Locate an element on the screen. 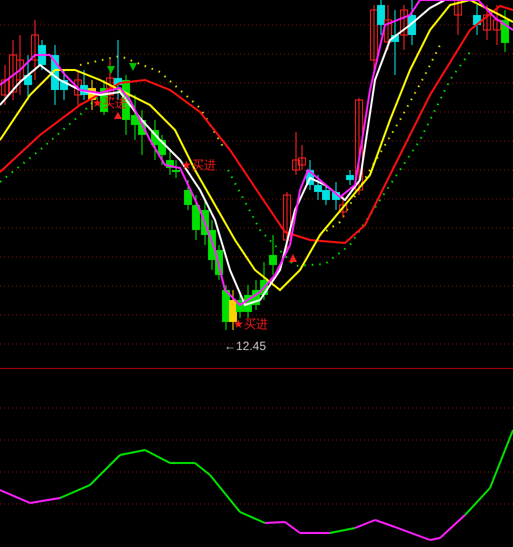  low-price-label: ←12.45 is located at coordinates (245, 346).